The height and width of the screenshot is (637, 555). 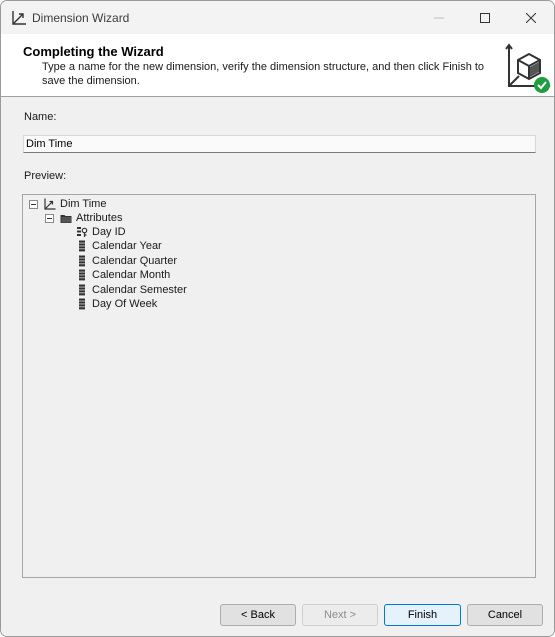 I want to click on tree-item-day-of-week: Day Of Week, so click(x=116, y=304).